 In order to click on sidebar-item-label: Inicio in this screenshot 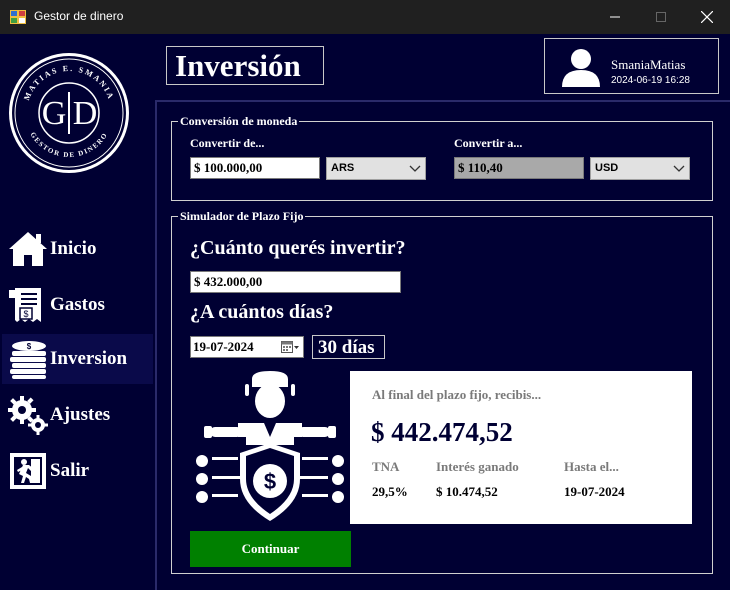, I will do `click(73, 248)`.